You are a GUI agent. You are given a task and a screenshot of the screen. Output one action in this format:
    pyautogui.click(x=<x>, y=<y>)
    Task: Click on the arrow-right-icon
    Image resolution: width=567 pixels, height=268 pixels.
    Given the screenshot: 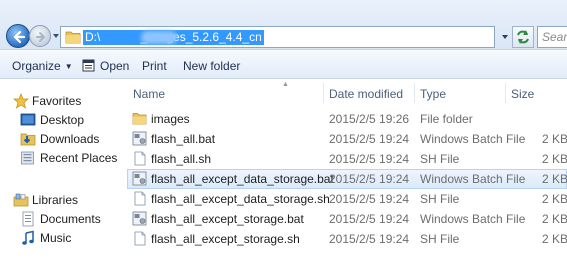 What is the action you would take?
    pyautogui.click(x=40, y=37)
    